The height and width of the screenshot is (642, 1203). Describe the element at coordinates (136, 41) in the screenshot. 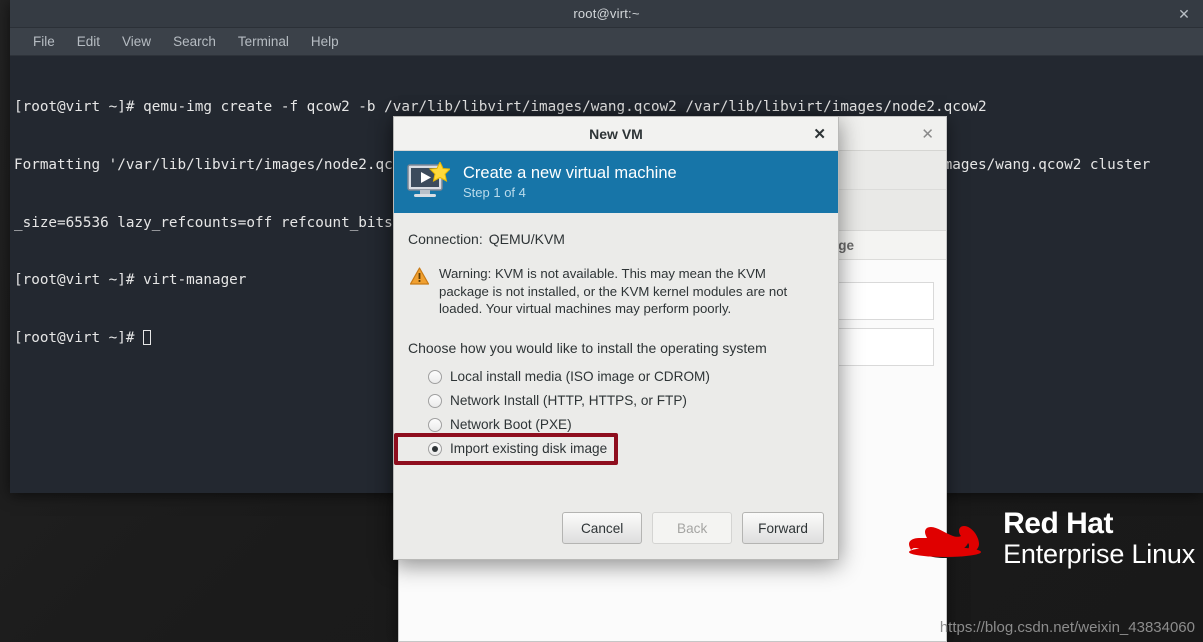

I see `menu-view: View` at that location.